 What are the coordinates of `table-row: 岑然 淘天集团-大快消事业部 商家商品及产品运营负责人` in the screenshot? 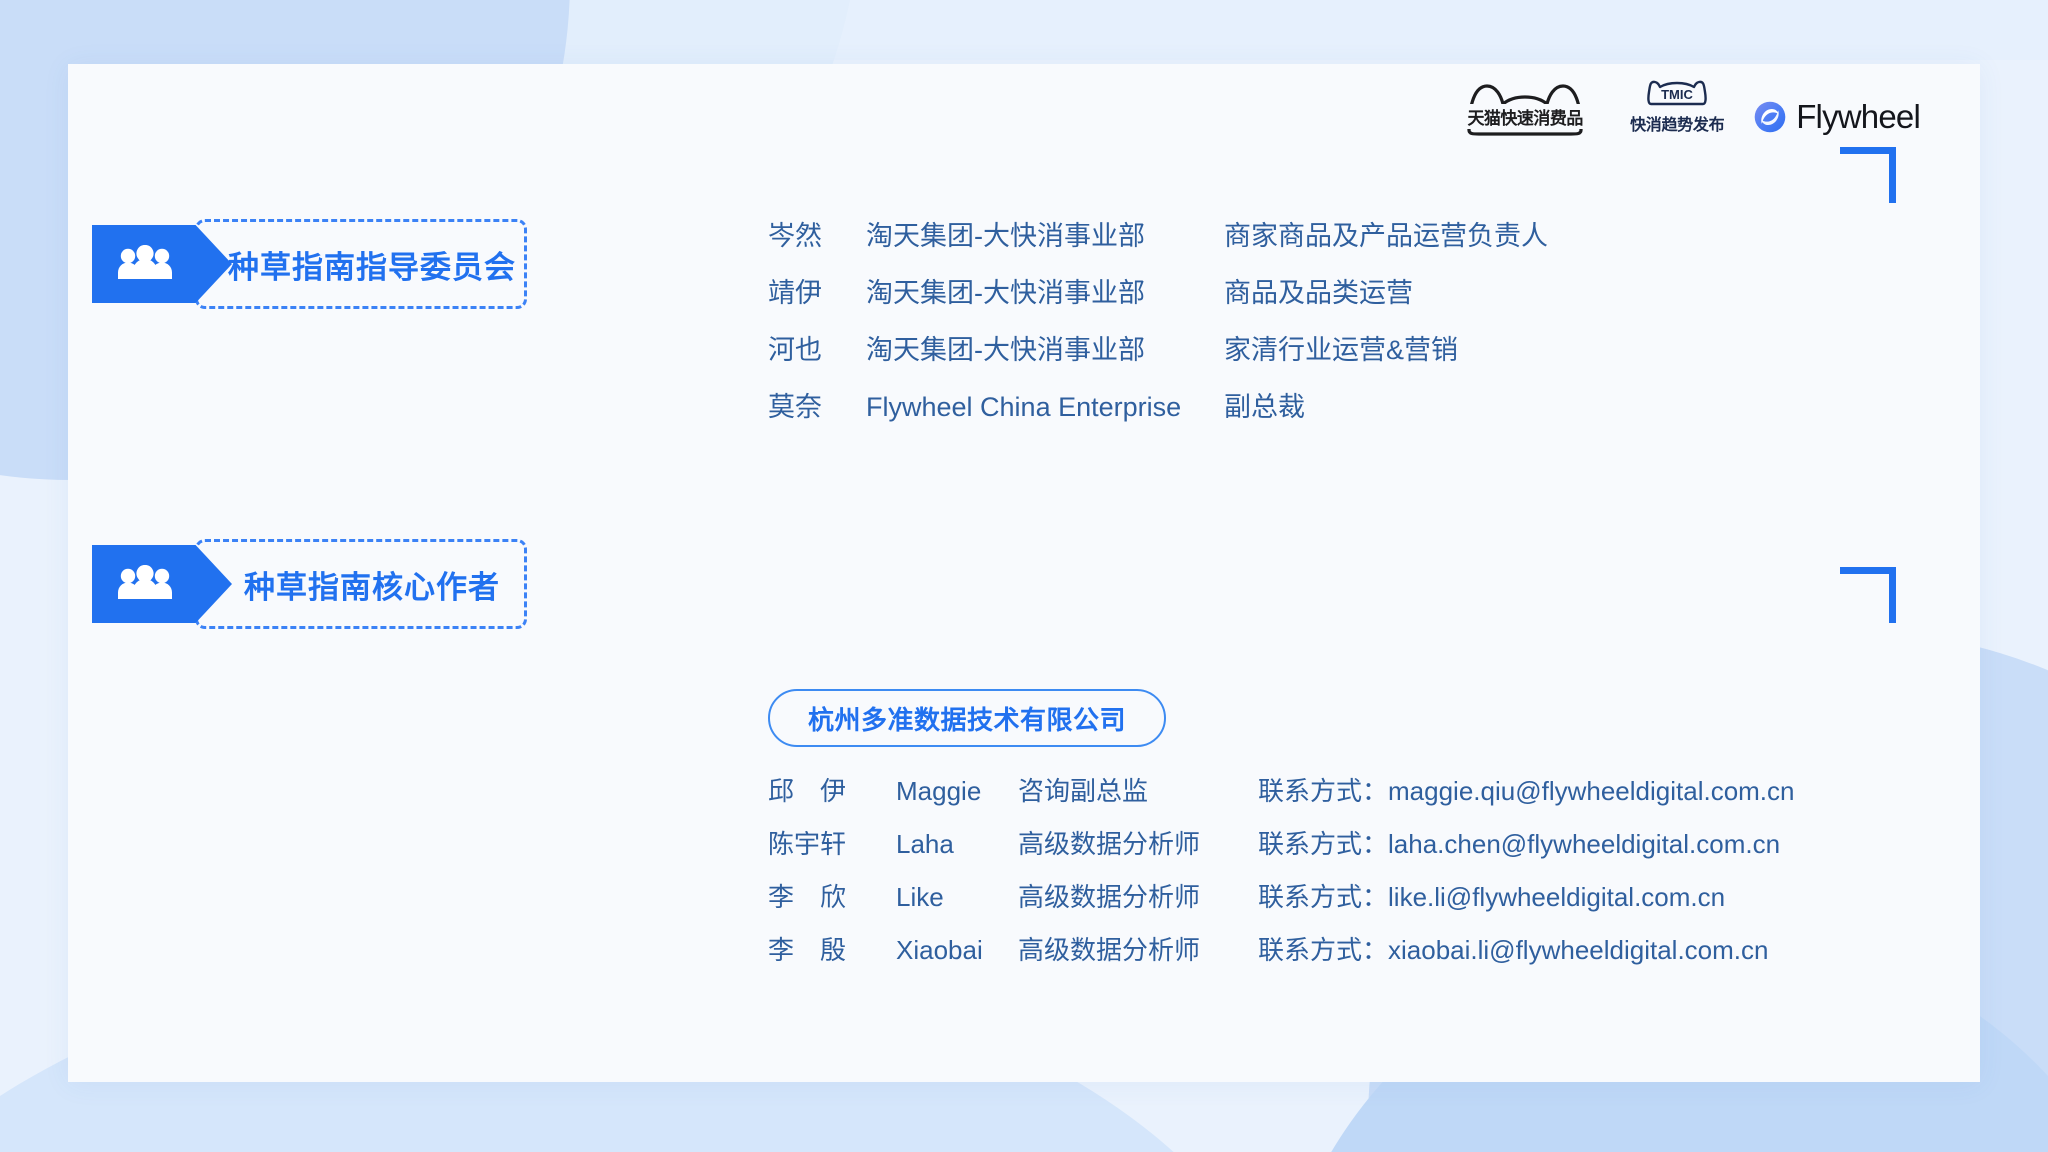 It's located at (1158, 242).